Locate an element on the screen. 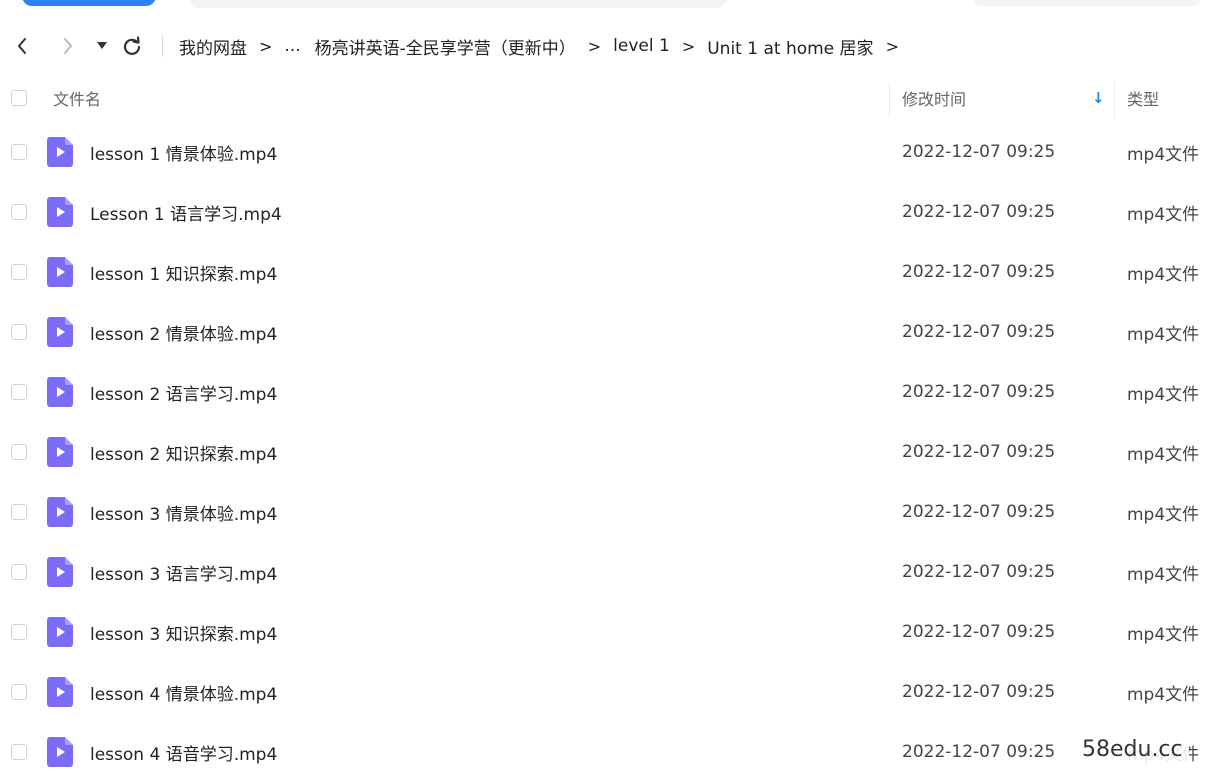 This screenshot has height=782, width=1211. refresh-icon is located at coordinates (132, 45).